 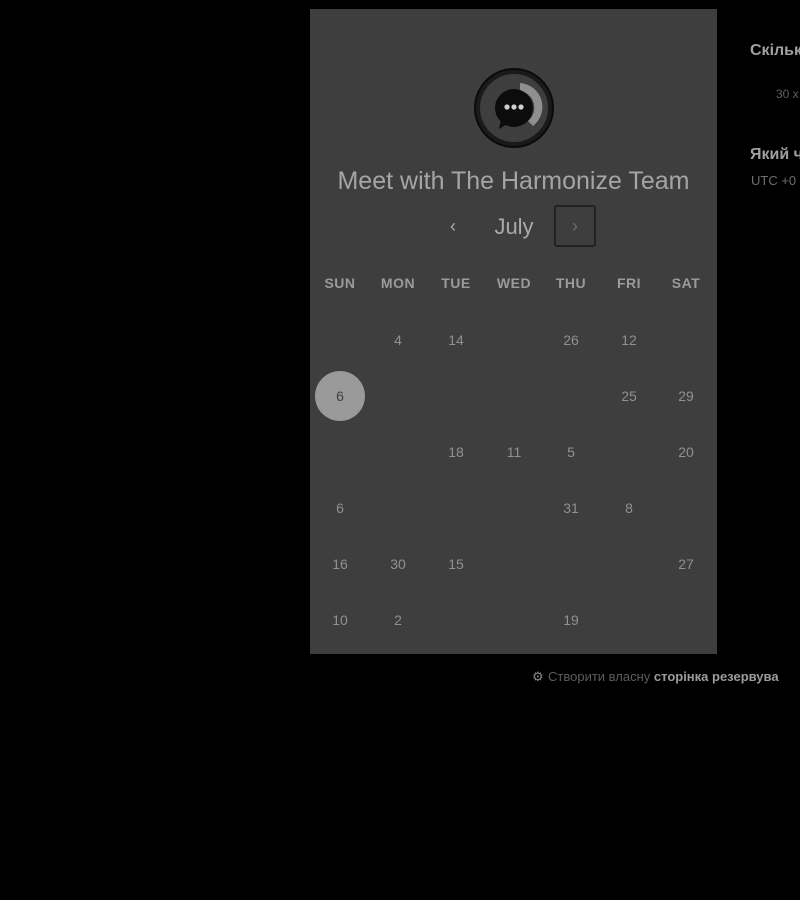 I want to click on date-button: 26, so click(x=571, y=340).